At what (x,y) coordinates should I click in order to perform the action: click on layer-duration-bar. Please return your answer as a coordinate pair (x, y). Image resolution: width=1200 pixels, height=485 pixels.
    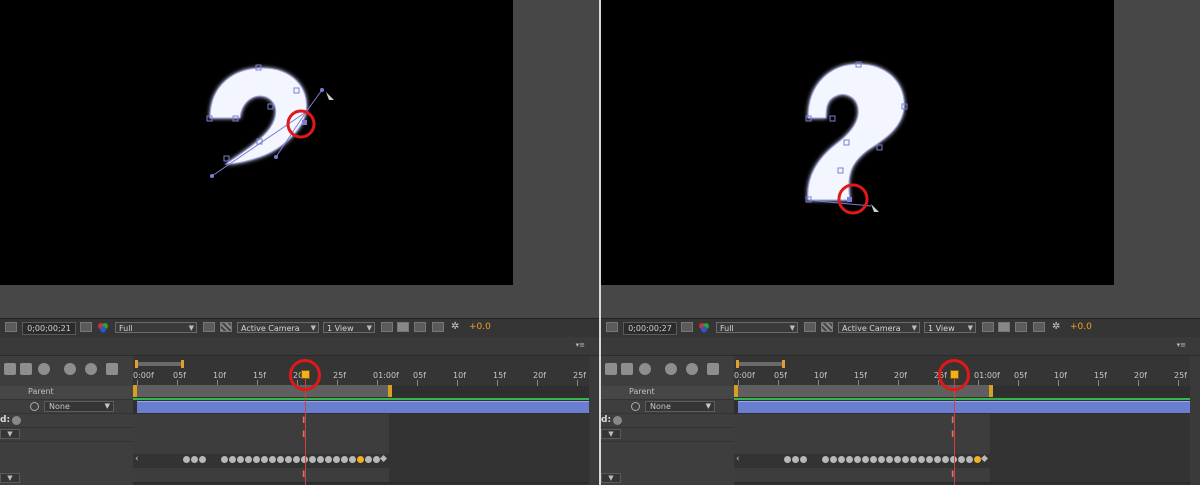
    Looking at the image, I should click on (368, 407).